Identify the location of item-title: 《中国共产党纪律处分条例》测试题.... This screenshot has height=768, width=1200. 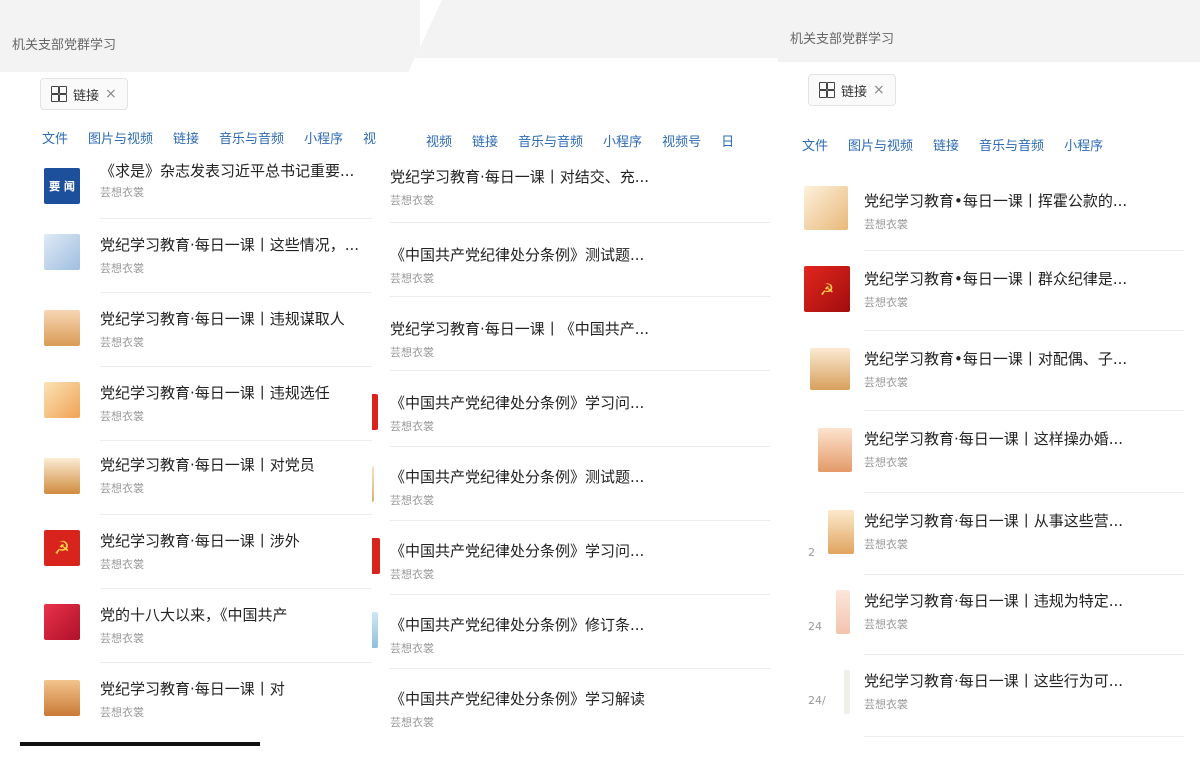
(517, 255).